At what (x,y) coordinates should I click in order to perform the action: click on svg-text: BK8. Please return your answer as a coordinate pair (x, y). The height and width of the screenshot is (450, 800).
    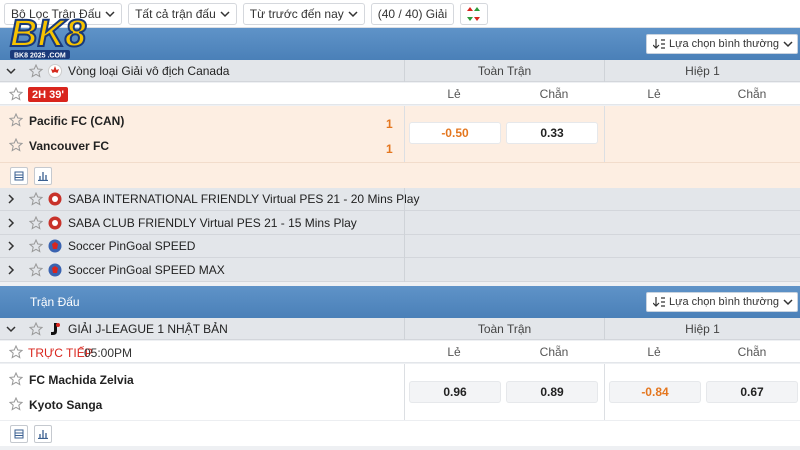
    Looking at the image, I should click on (48, 34).